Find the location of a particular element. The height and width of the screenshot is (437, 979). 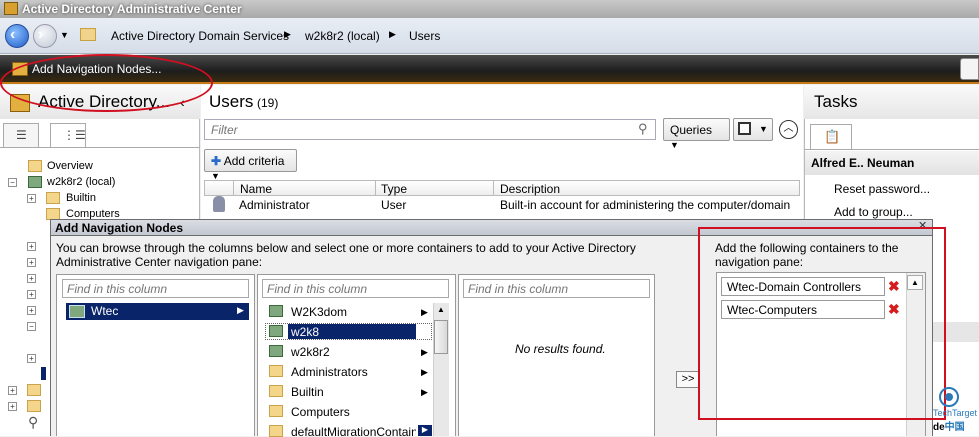

save-icon is located at coordinates (744, 128).